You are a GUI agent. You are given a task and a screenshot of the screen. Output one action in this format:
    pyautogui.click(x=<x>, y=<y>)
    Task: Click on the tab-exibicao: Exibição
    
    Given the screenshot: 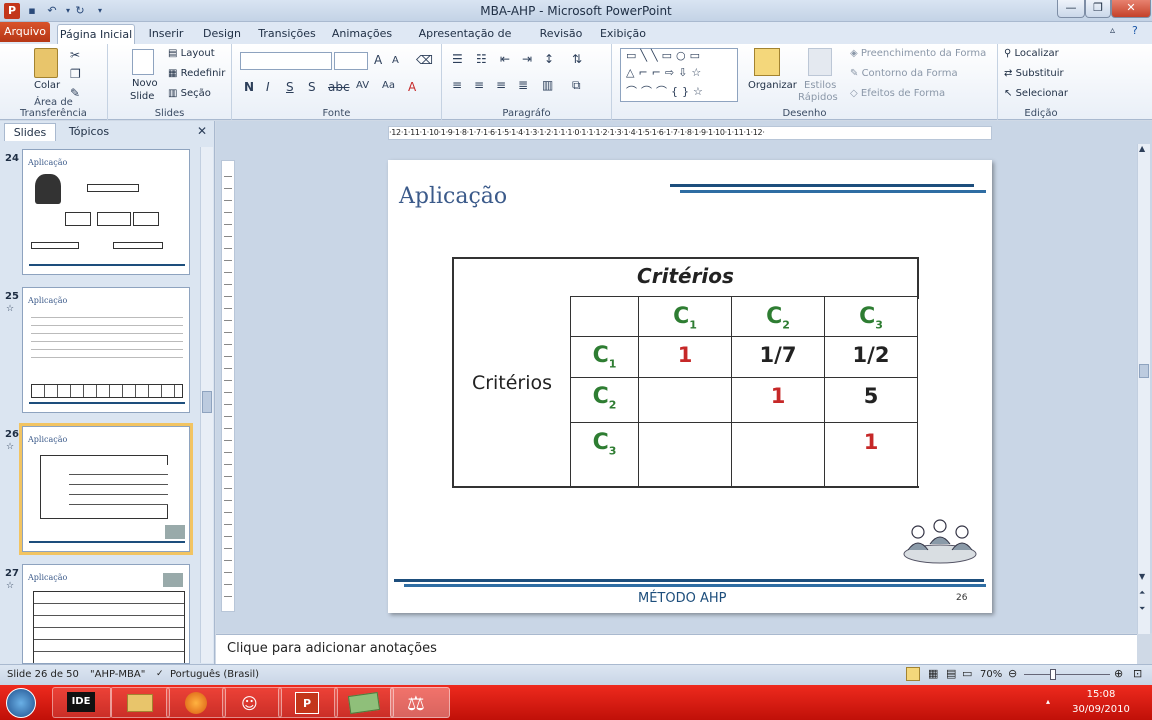 What is the action you would take?
    pyautogui.click(x=623, y=34)
    